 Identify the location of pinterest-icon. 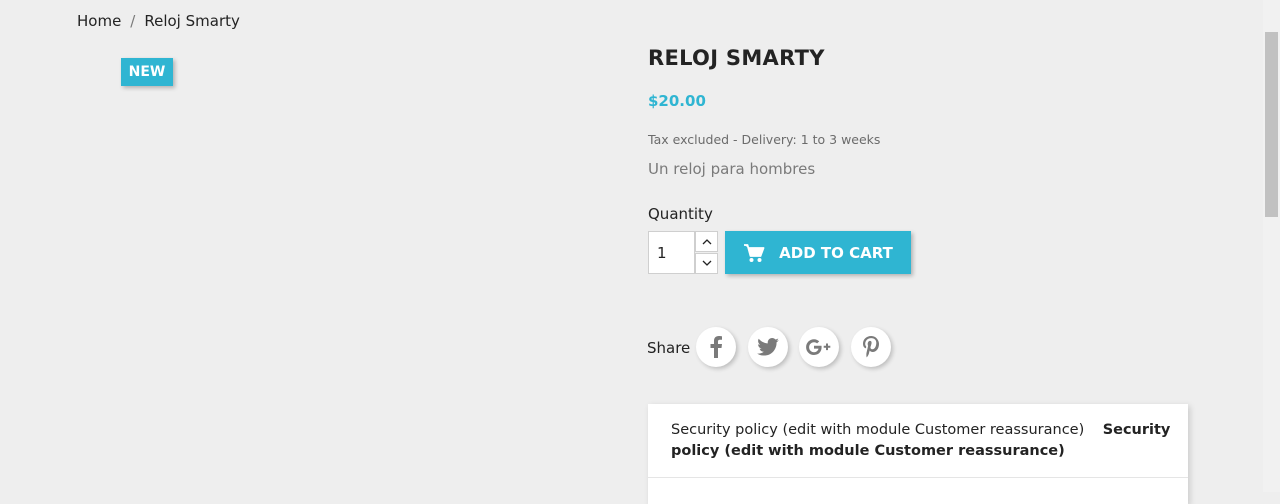
(871, 347).